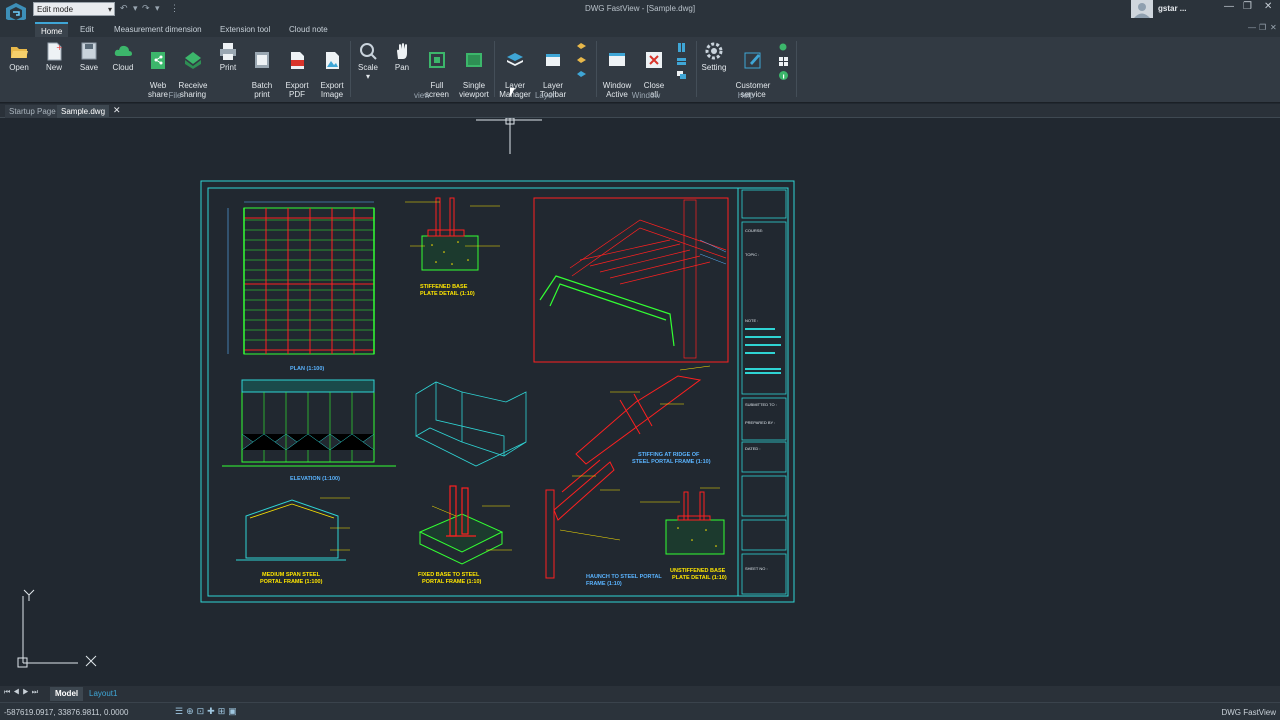 This screenshot has width=1280, height=720. I want to click on setting-button: Setting, so click(714, 56).